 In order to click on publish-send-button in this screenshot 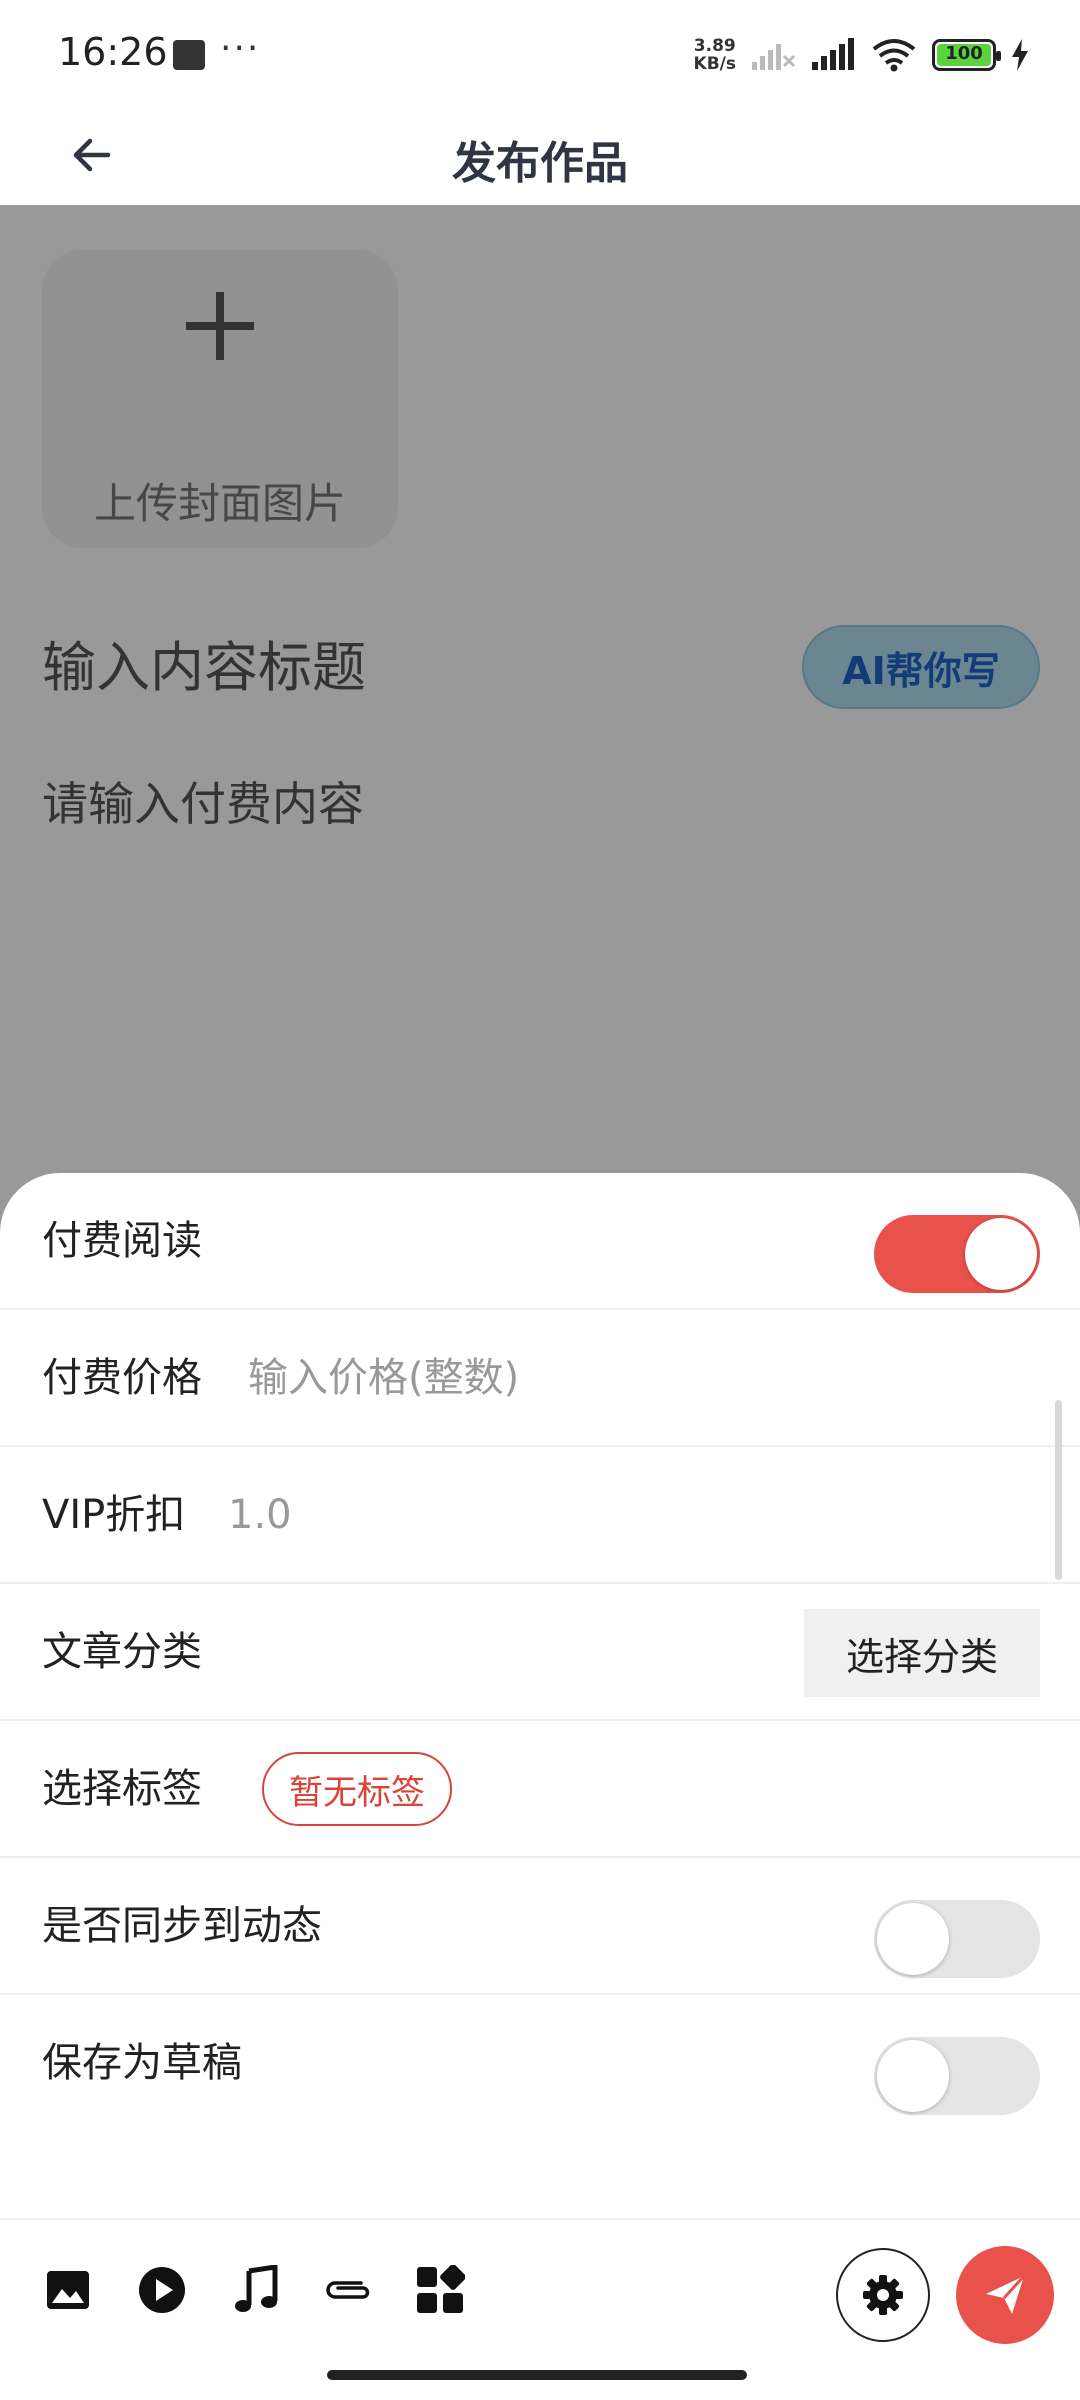, I will do `click(1005, 2295)`.